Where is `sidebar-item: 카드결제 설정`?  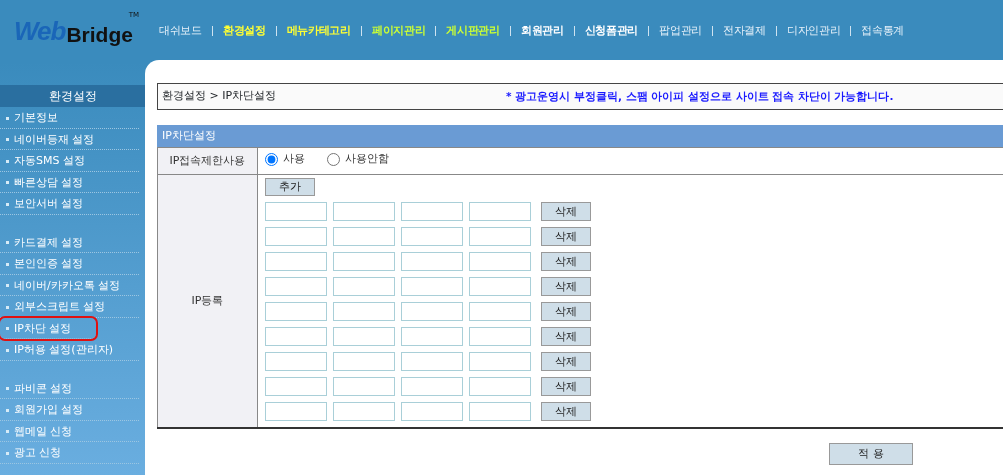
sidebar-item: 카드결제 설정 is located at coordinates (69, 242).